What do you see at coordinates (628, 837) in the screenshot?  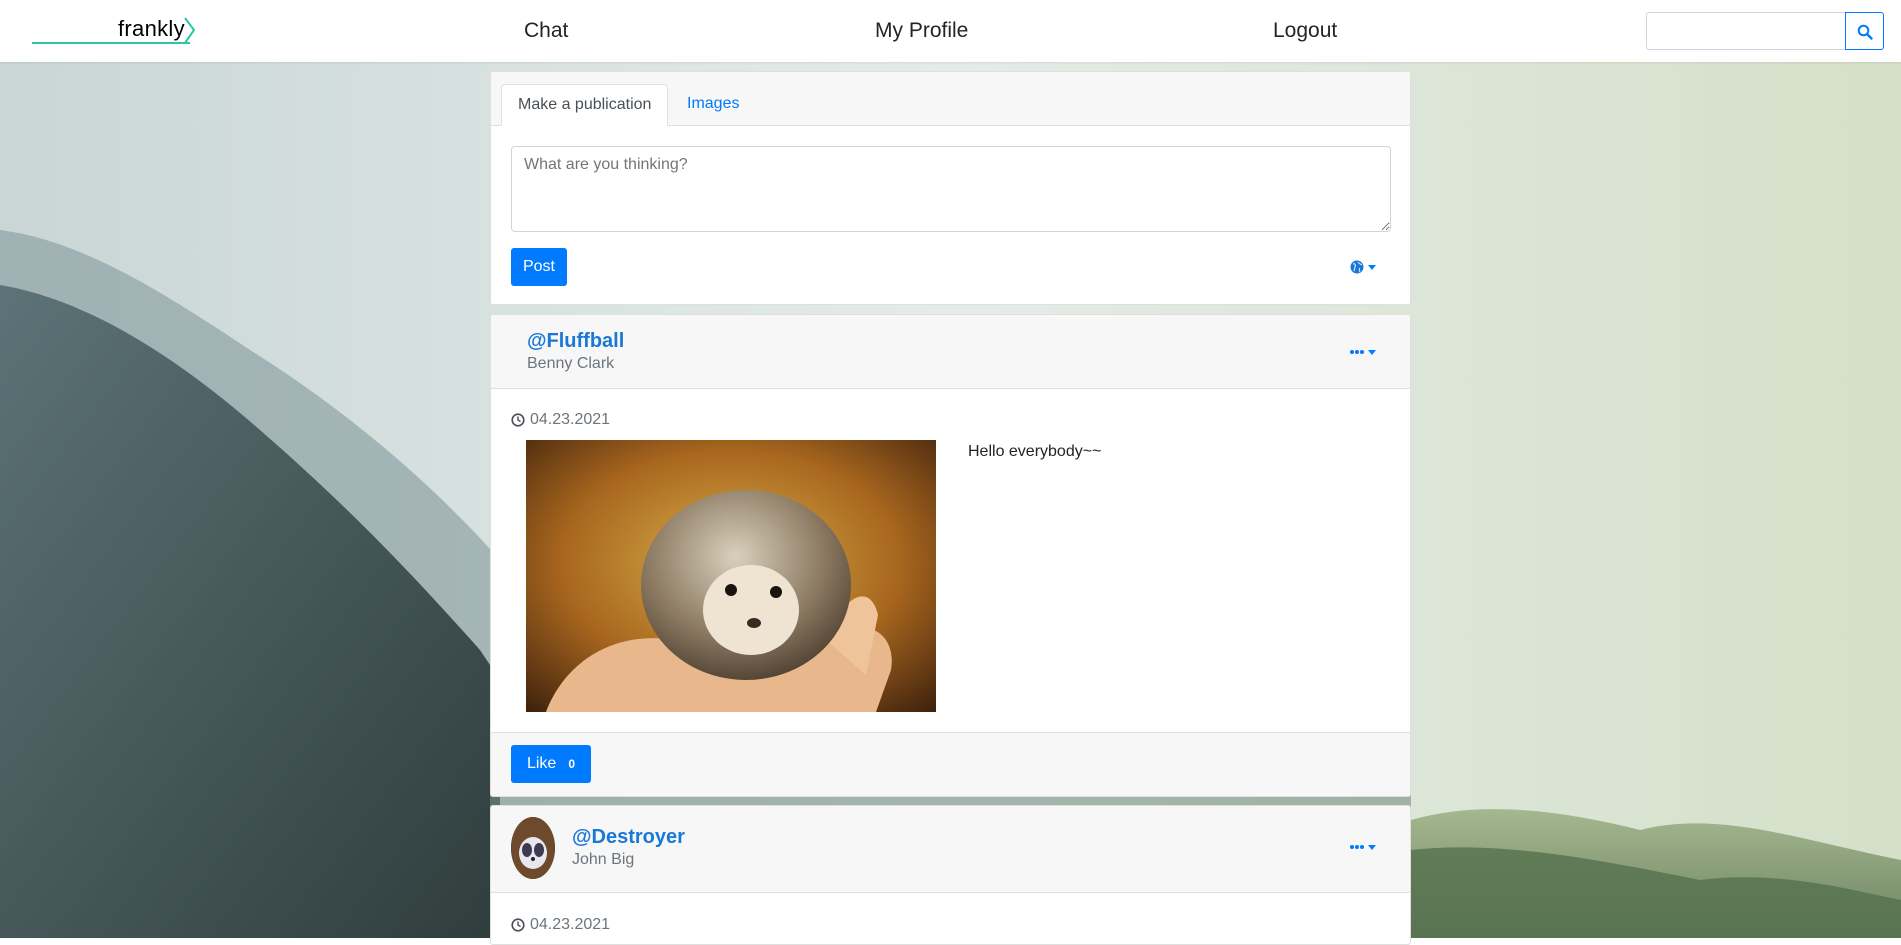 I see `post-username: @Destroyer` at bounding box center [628, 837].